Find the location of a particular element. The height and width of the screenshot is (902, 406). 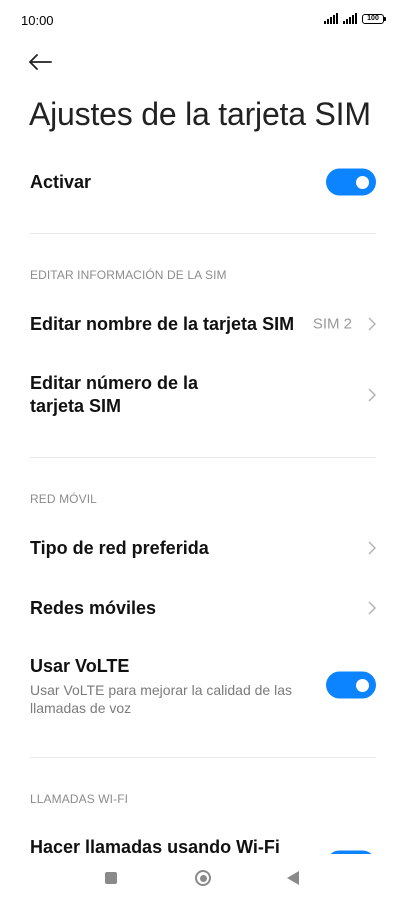

status-bar: 10:00 100 is located at coordinates (203, 20).